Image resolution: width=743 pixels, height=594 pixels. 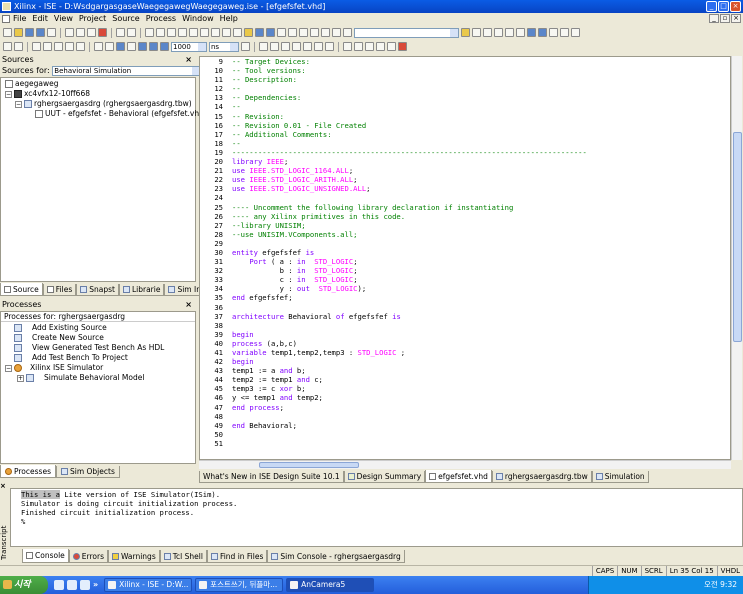 What do you see at coordinates (481, 134) in the screenshot?
I see `code-line: -- Additional Comments:` at bounding box center [481, 134].